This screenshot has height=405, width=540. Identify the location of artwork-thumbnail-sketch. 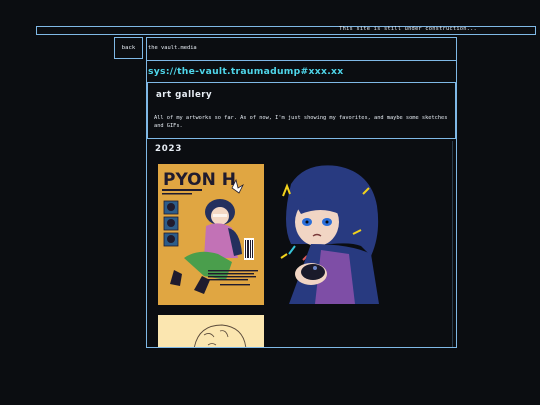
(211, 331).